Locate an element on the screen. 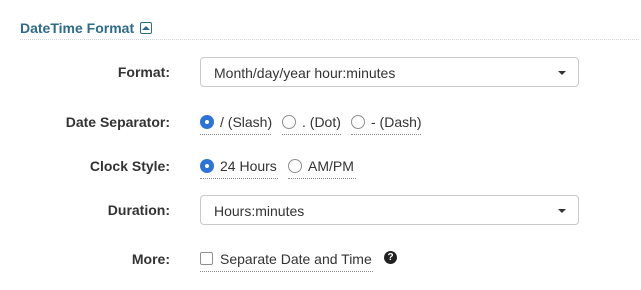  date-separator-label: Date Separator: is located at coordinates (117, 122).